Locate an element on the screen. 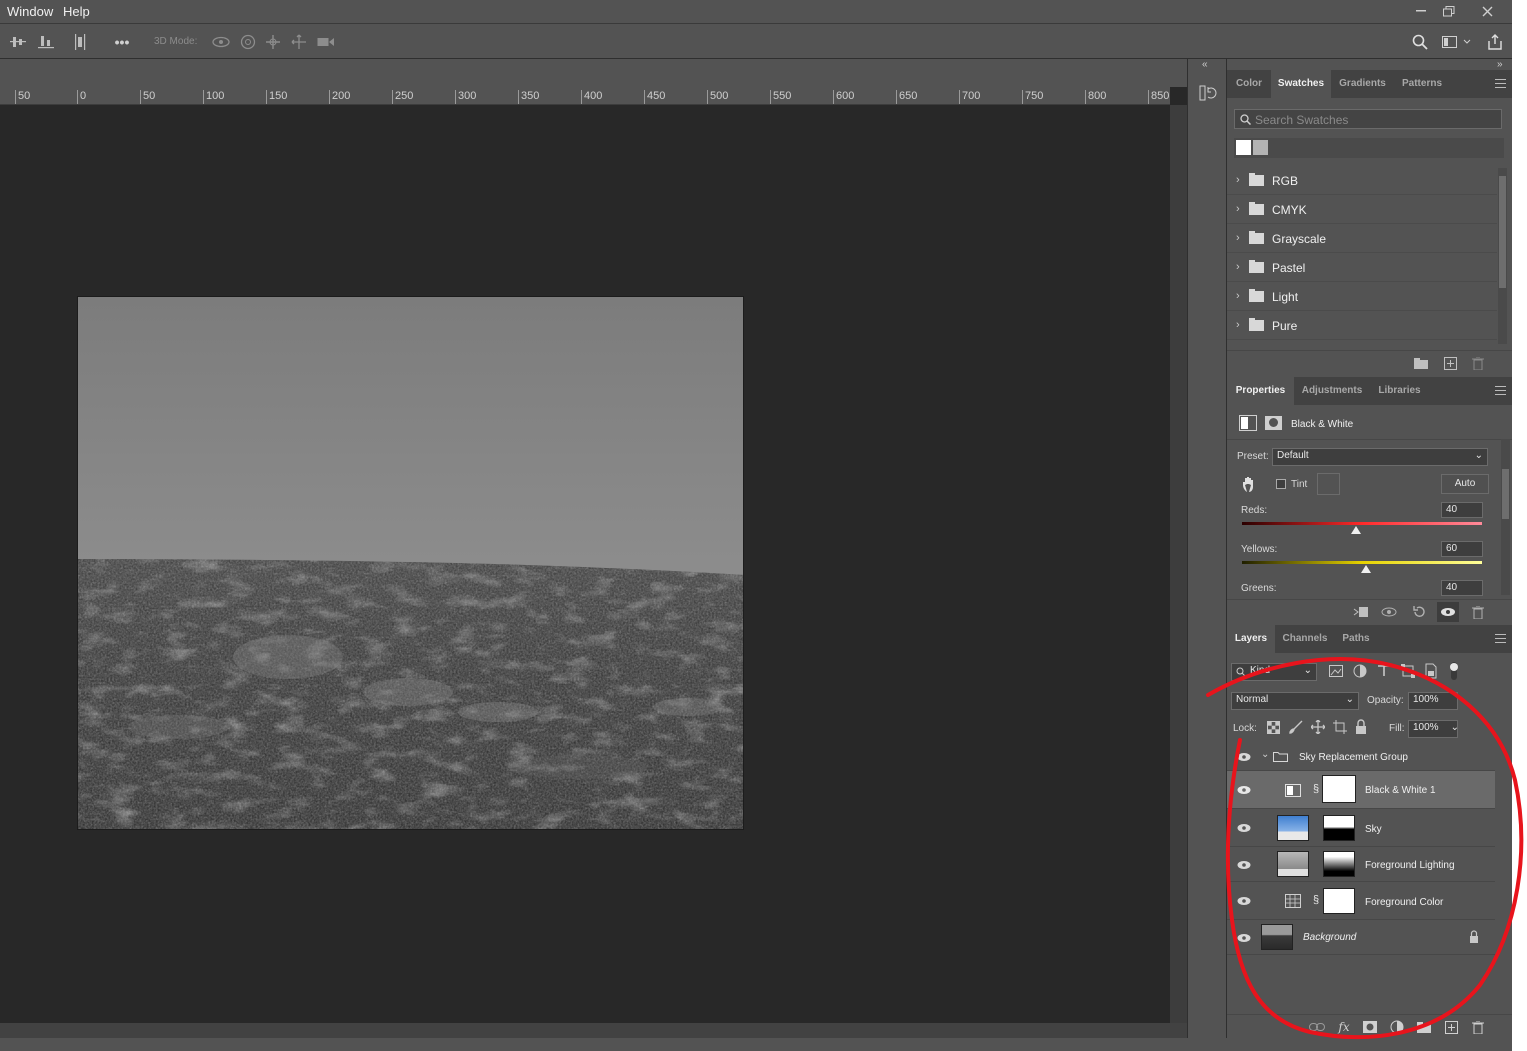 The width and height of the screenshot is (1527, 1051). new-layer-icon is located at coordinates (1451, 1027).